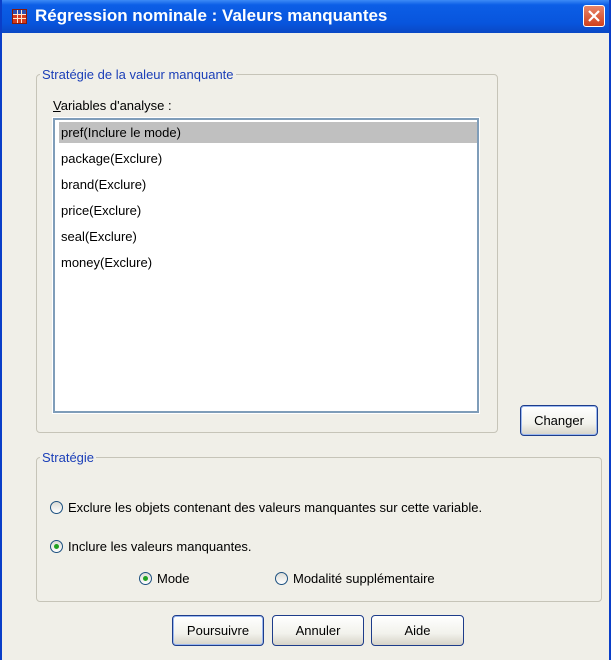 Image resolution: width=611 pixels, height=660 pixels. I want to click on help-button: Aide, so click(417, 630).